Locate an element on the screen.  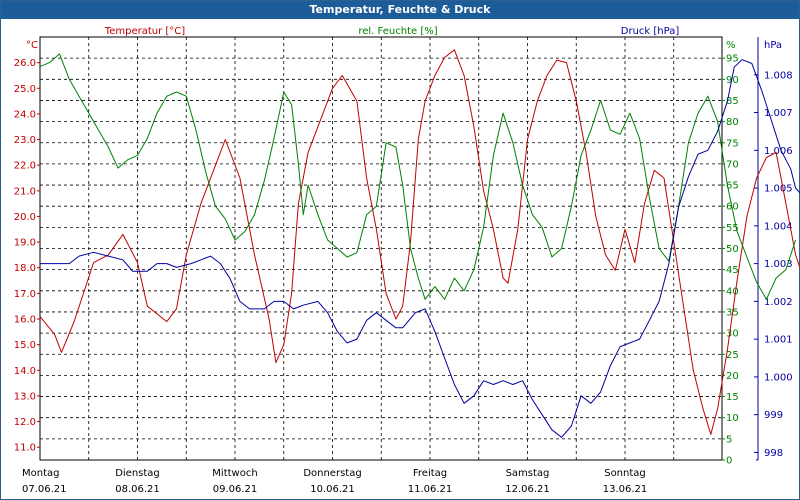
x-tick-date: 09.06.21 is located at coordinates (235, 489).